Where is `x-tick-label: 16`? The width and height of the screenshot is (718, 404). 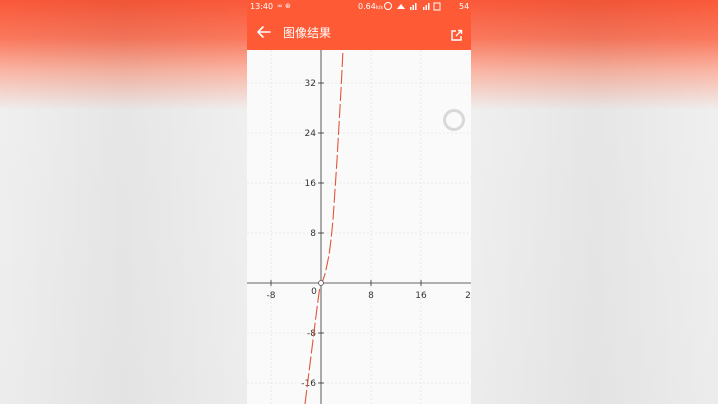 x-tick-label: 16 is located at coordinates (421, 296).